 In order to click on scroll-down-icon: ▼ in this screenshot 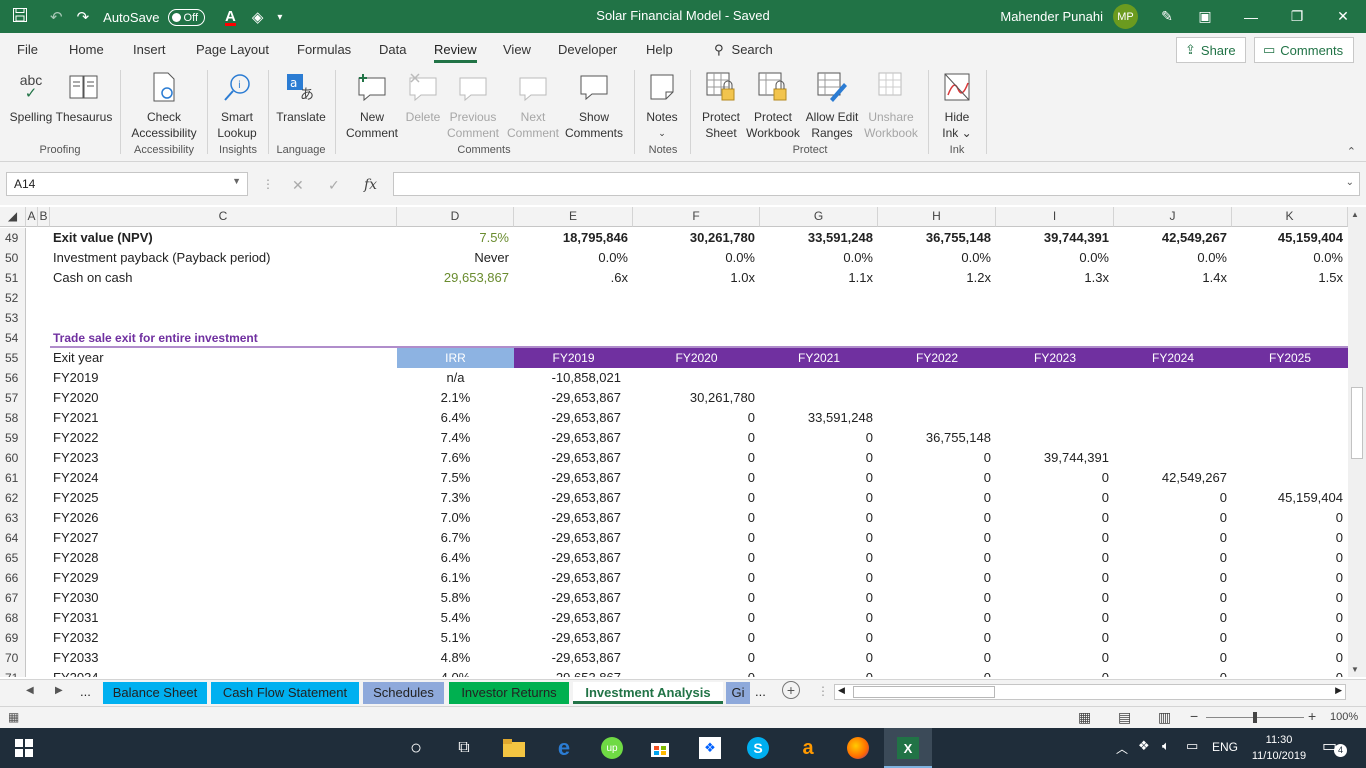, I will do `click(1355, 669)`.